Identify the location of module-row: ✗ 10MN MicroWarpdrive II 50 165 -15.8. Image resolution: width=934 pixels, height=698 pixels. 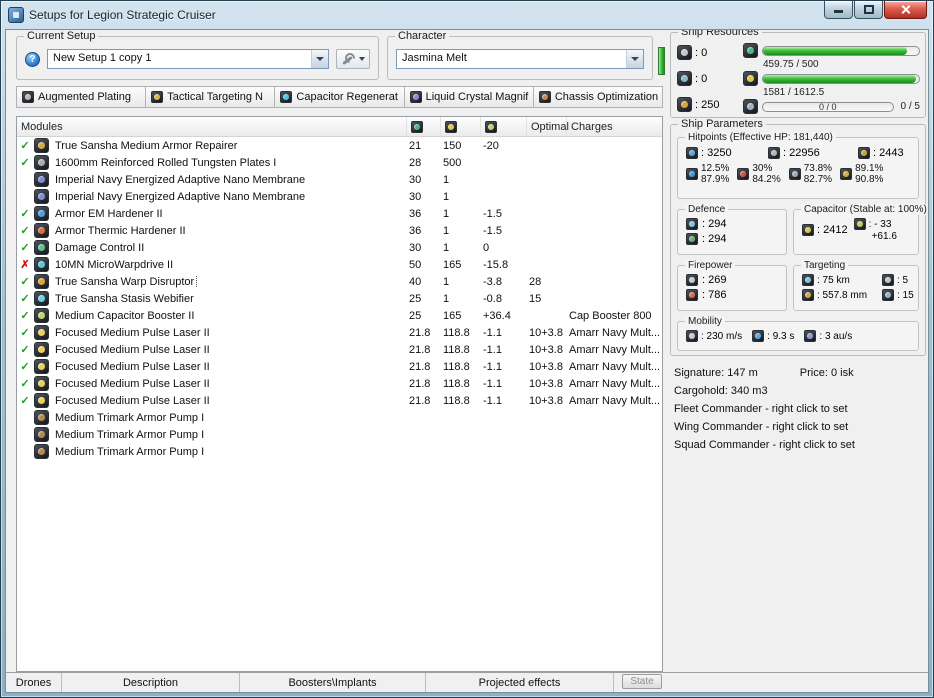
(339, 264).